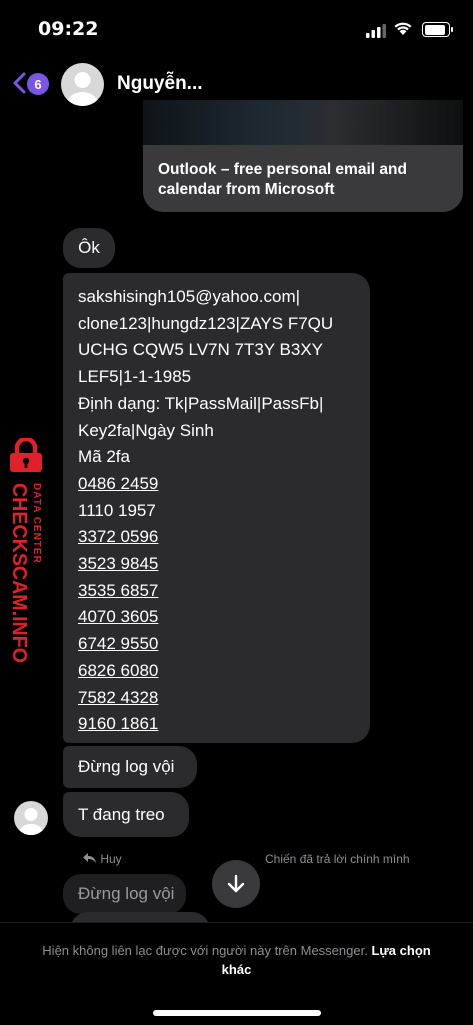  I want to click on phone-link: 3535 6857, so click(118, 591).